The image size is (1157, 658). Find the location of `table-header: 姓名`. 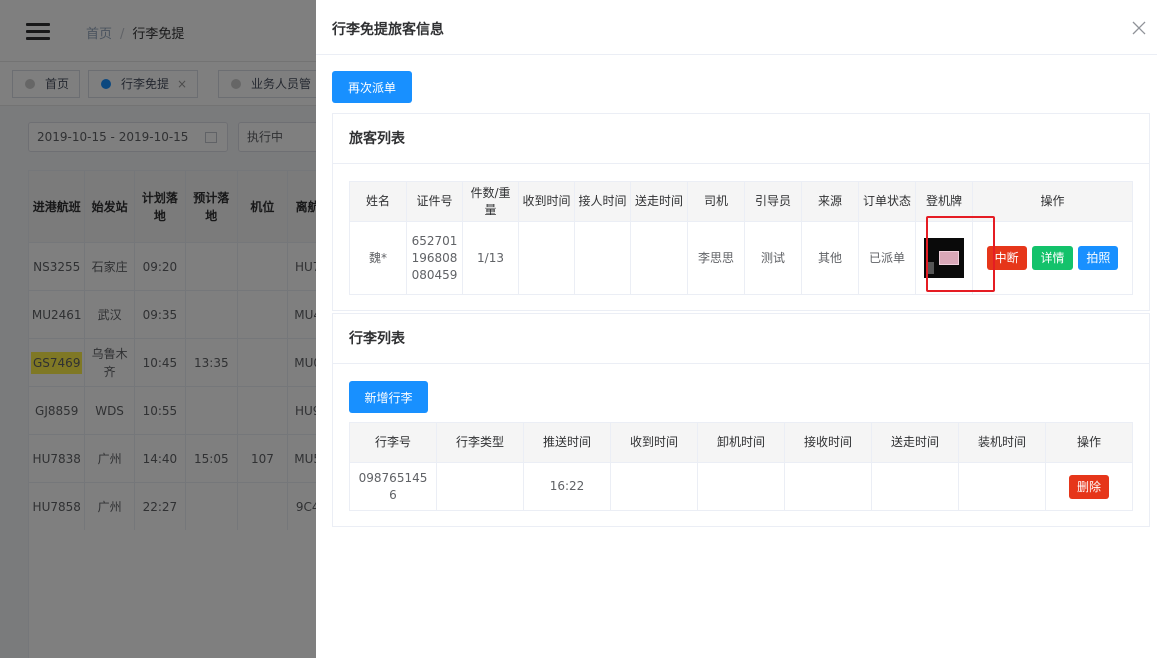

table-header: 姓名 is located at coordinates (378, 201).